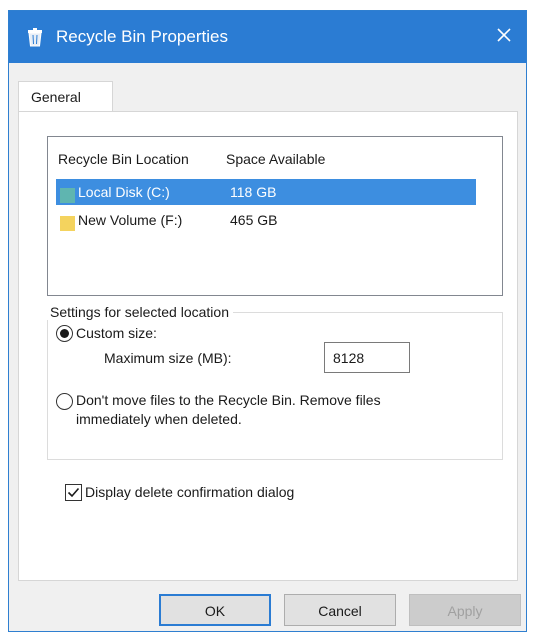 The image size is (533, 636). I want to click on window-title: Recycle Bin Properties, so click(142, 36).